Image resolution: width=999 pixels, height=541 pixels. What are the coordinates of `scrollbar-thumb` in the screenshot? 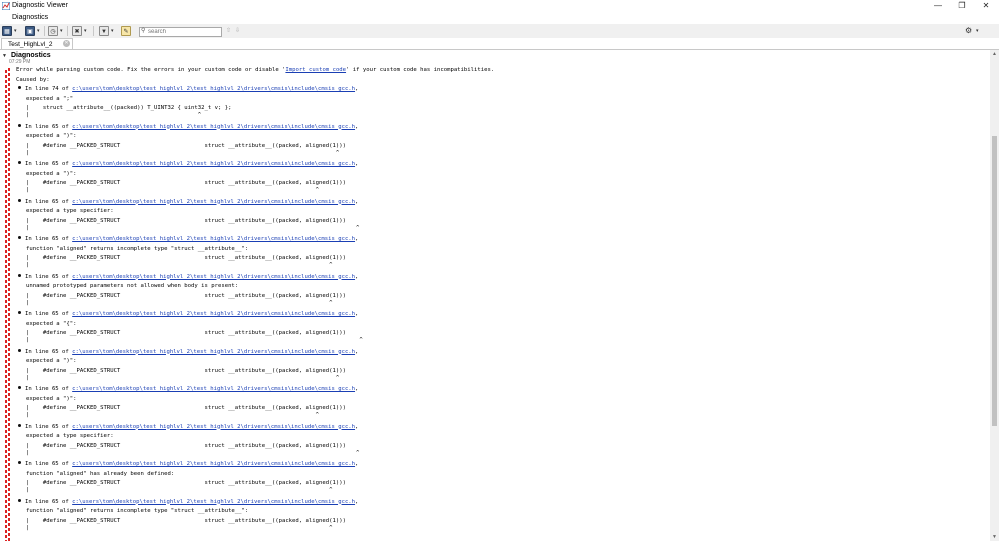 It's located at (994, 281).